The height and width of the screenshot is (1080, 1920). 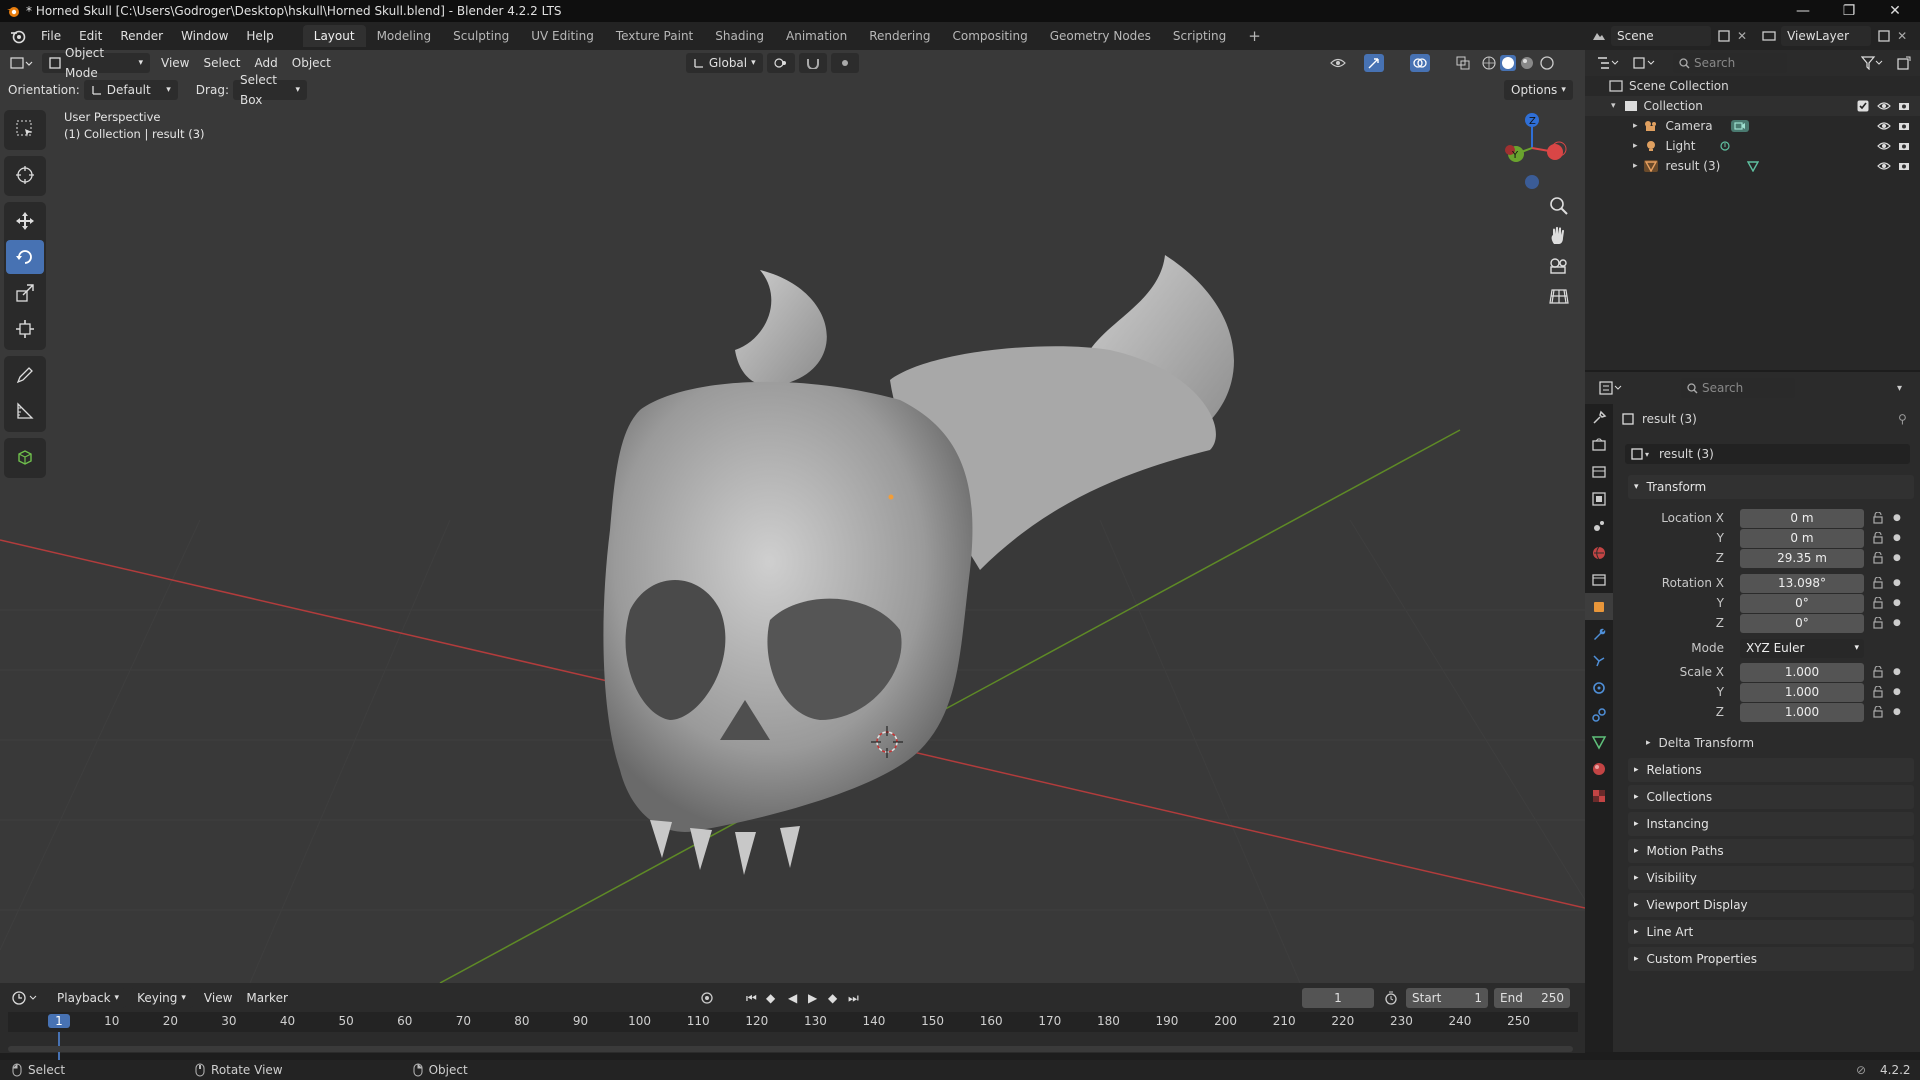 What do you see at coordinates (1599, 606) in the screenshot?
I see `tab-object` at bounding box center [1599, 606].